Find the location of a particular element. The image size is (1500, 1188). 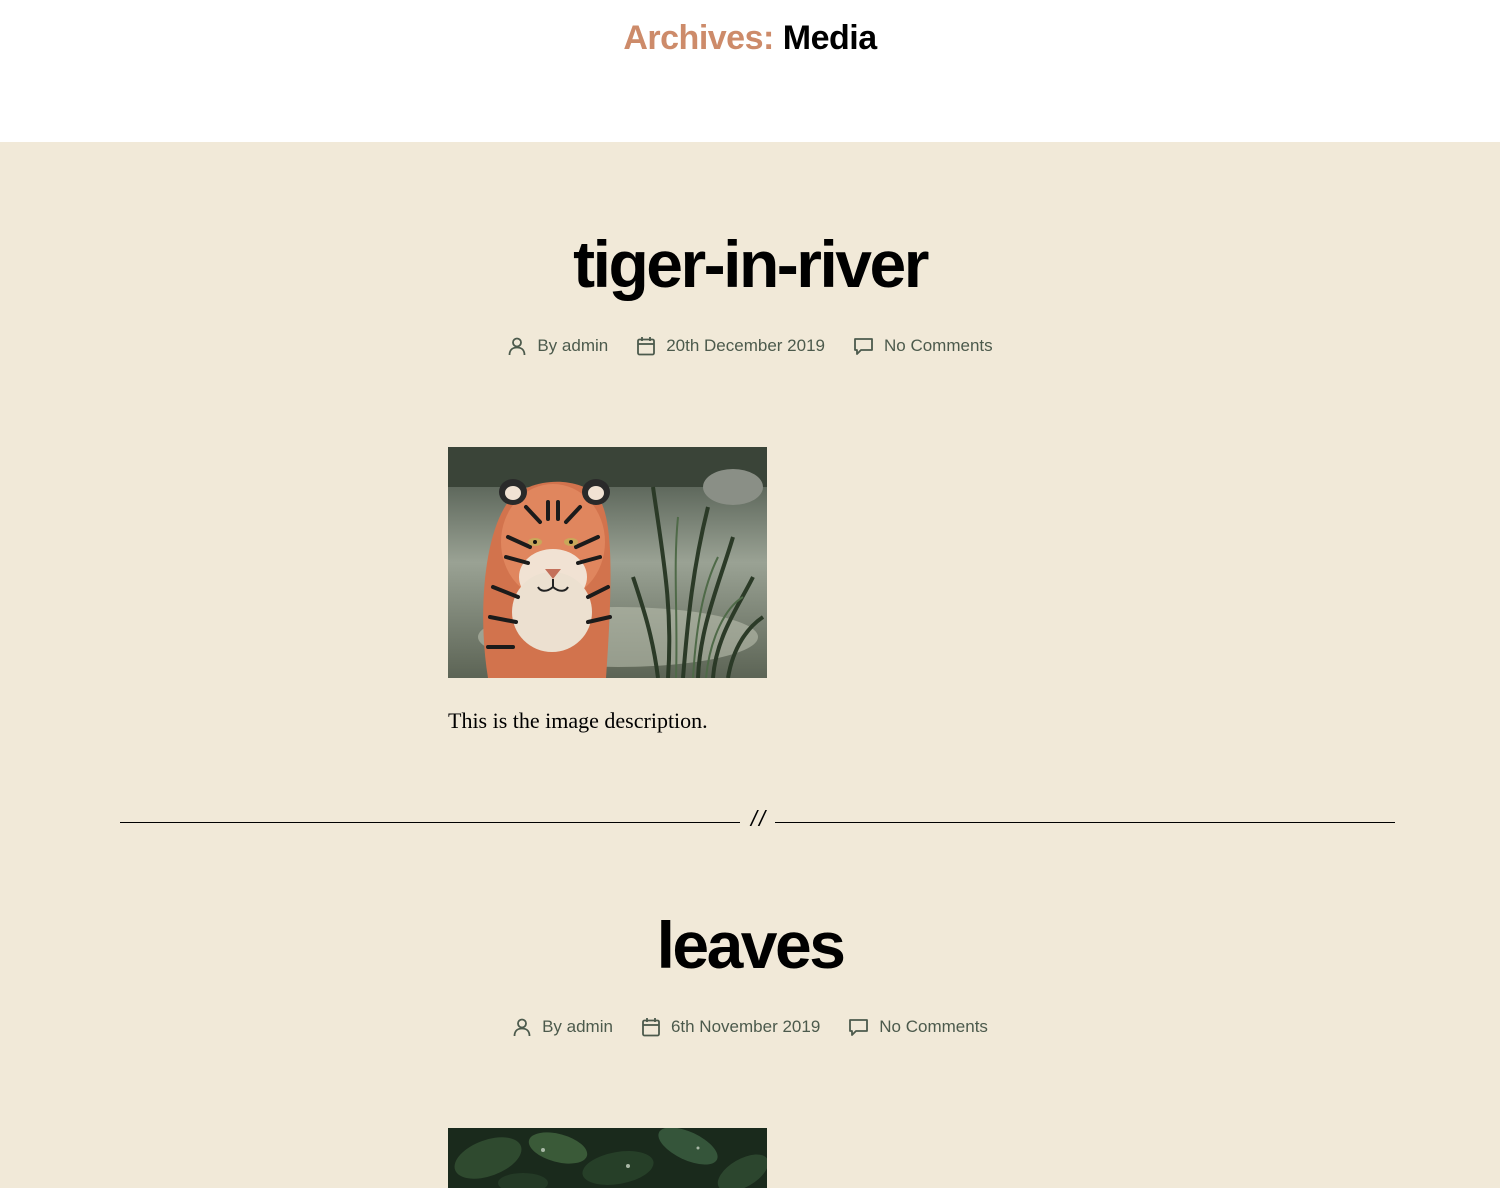

leaves-photo is located at coordinates (607, 1158).